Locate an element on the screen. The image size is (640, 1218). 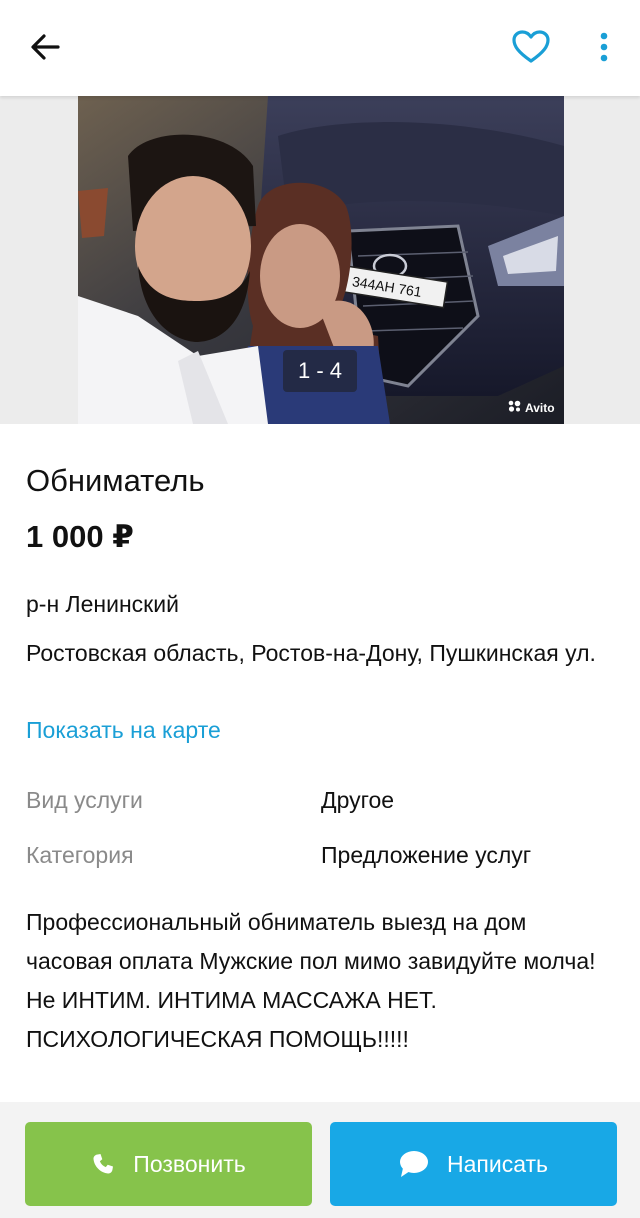
watermark-text: Avito is located at coordinates (540, 407).